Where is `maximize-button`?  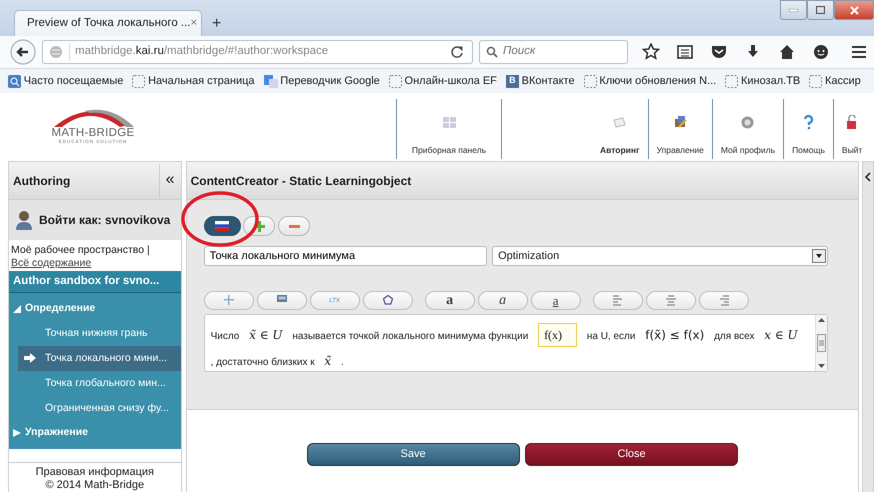 maximize-button is located at coordinates (820, 10).